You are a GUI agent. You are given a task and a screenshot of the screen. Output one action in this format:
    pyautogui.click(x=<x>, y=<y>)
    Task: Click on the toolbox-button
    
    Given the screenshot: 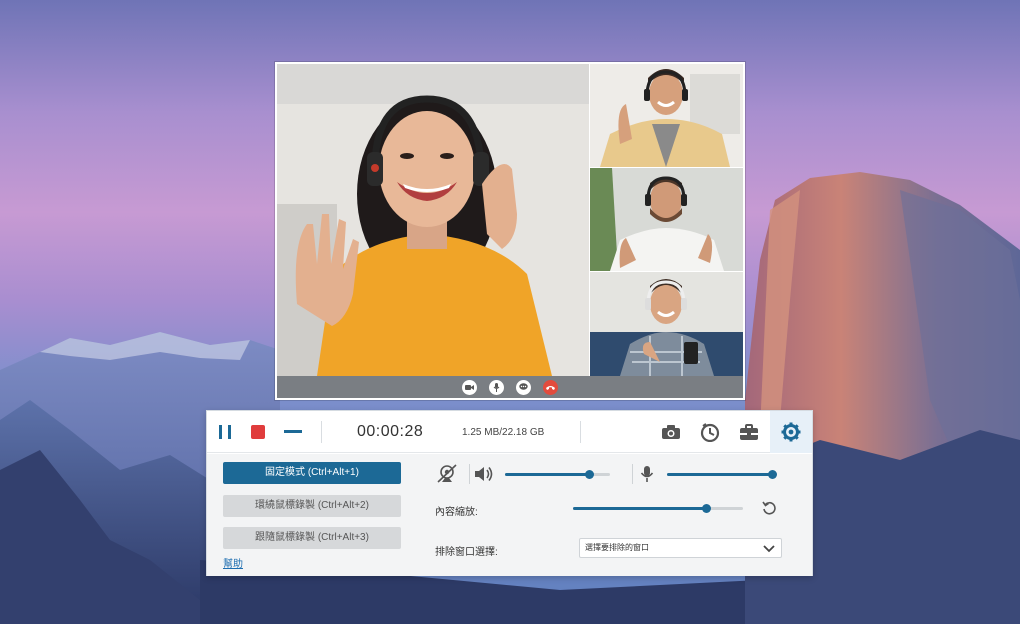 What is the action you would take?
    pyautogui.click(x=749, y=432)
    